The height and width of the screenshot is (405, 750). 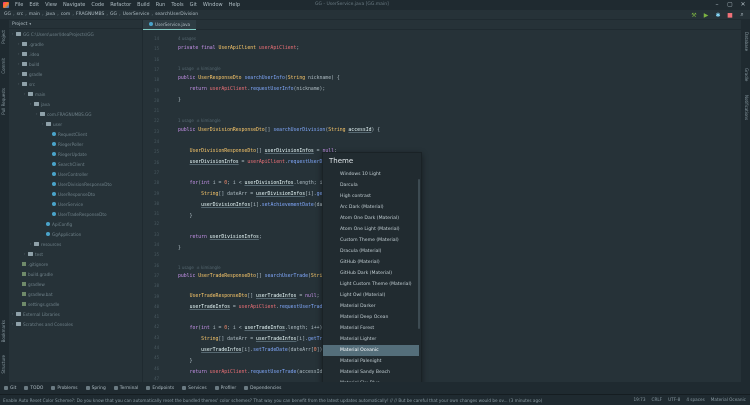 What do you see at coordinates (371, 218) in the screenshot?
I see `theme-option: Atom One Dark (Material)` at bounding box center [371, 218].